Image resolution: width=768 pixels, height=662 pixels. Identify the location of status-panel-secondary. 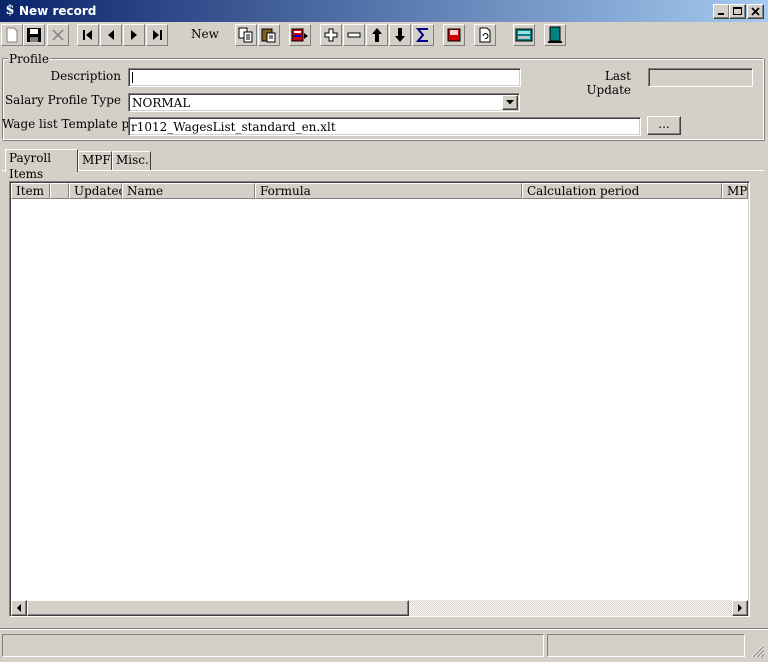
(646, 645).